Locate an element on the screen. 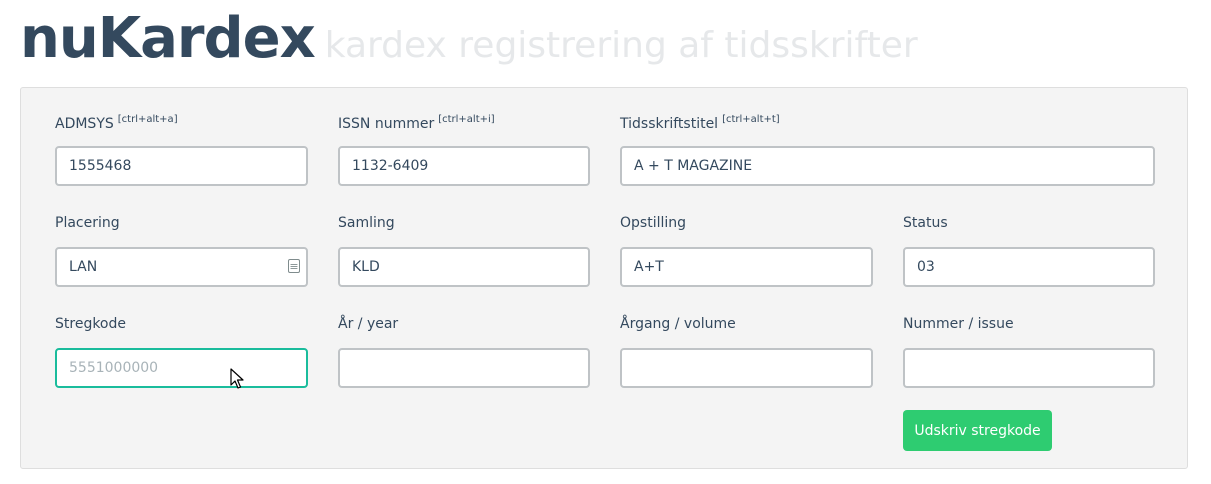  stregkode-field: Stregkode is located at coordinates (181, 352).